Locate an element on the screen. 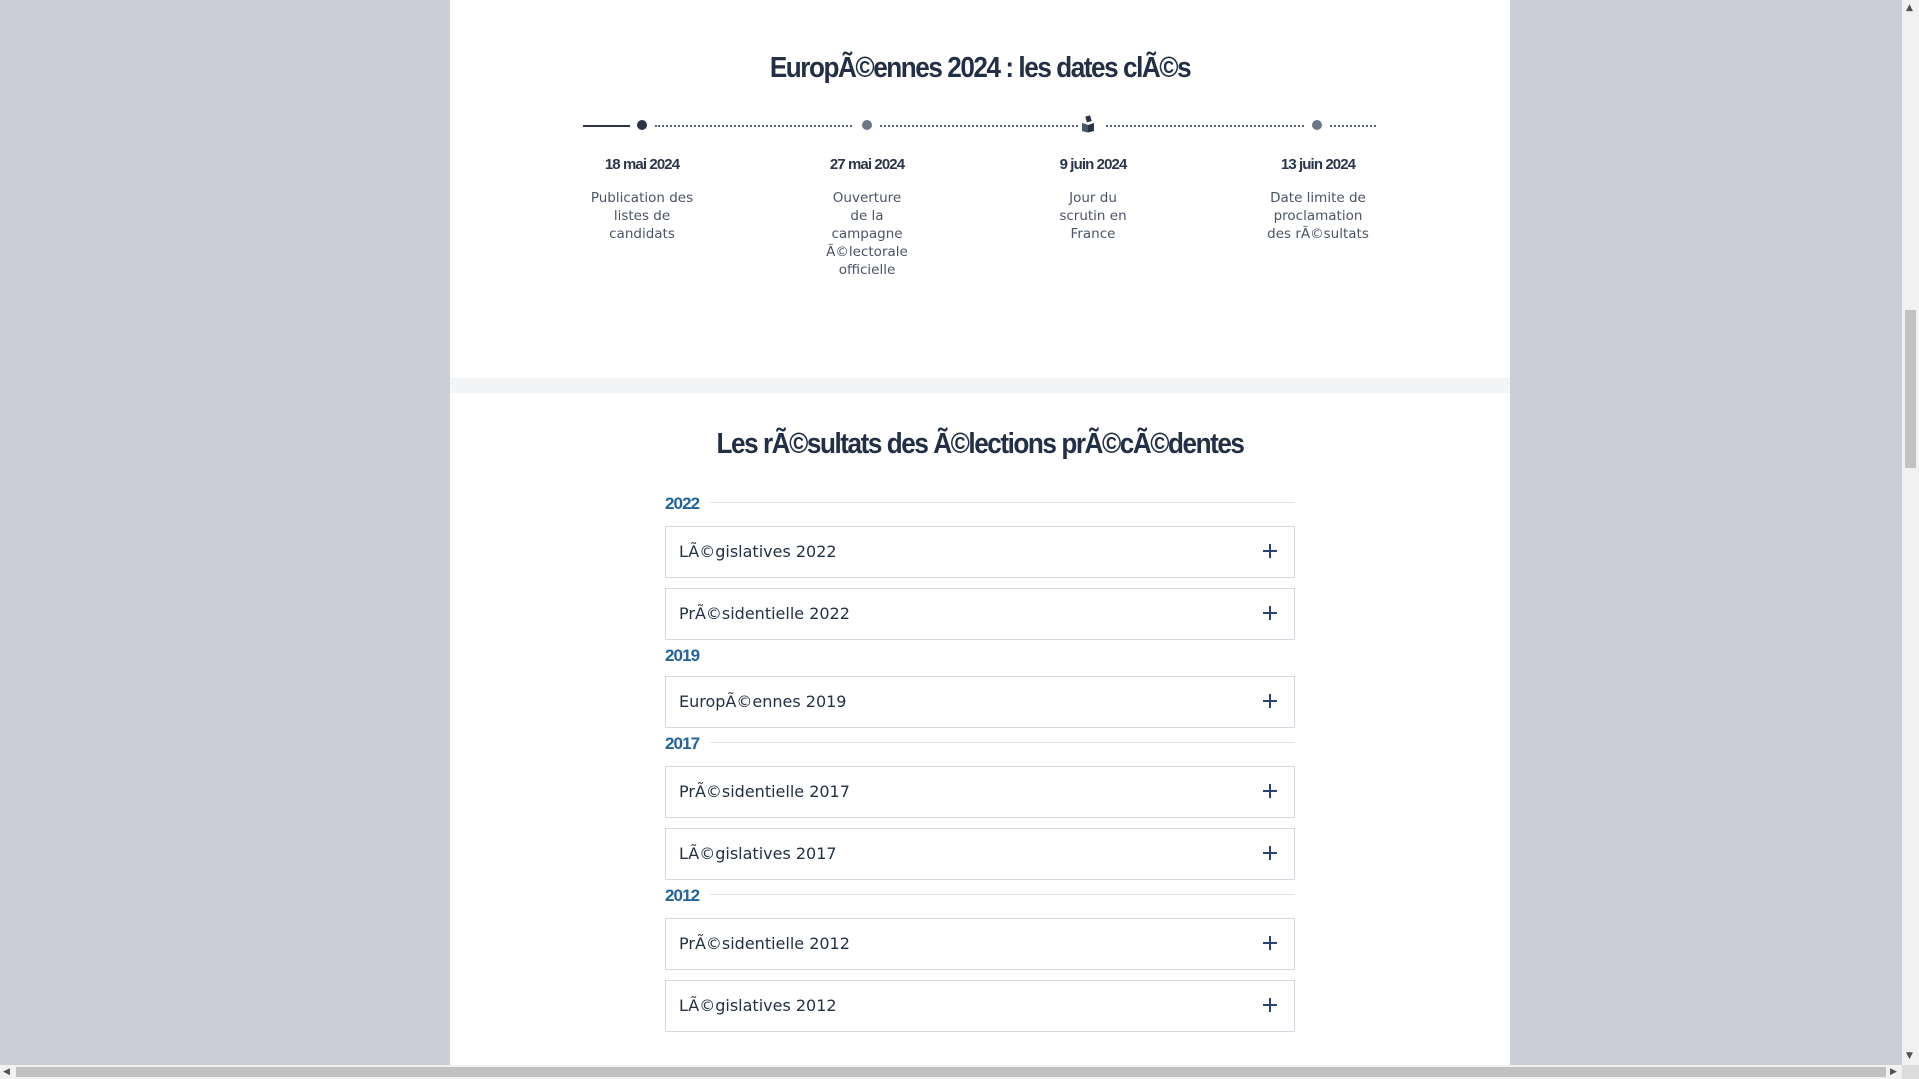  year-label: 2012 is located at coordinates (682, 895).